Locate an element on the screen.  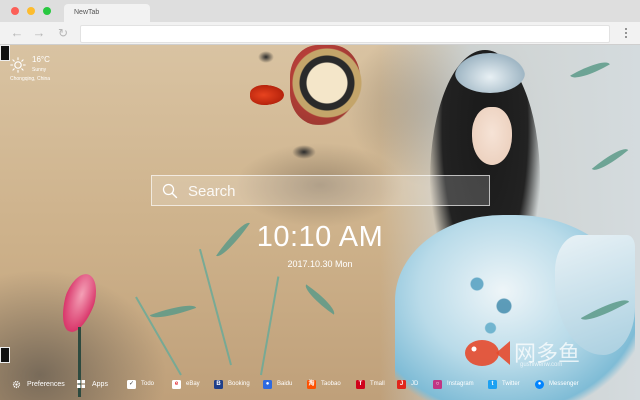
sun-icon is located at coordinates (18, 65).